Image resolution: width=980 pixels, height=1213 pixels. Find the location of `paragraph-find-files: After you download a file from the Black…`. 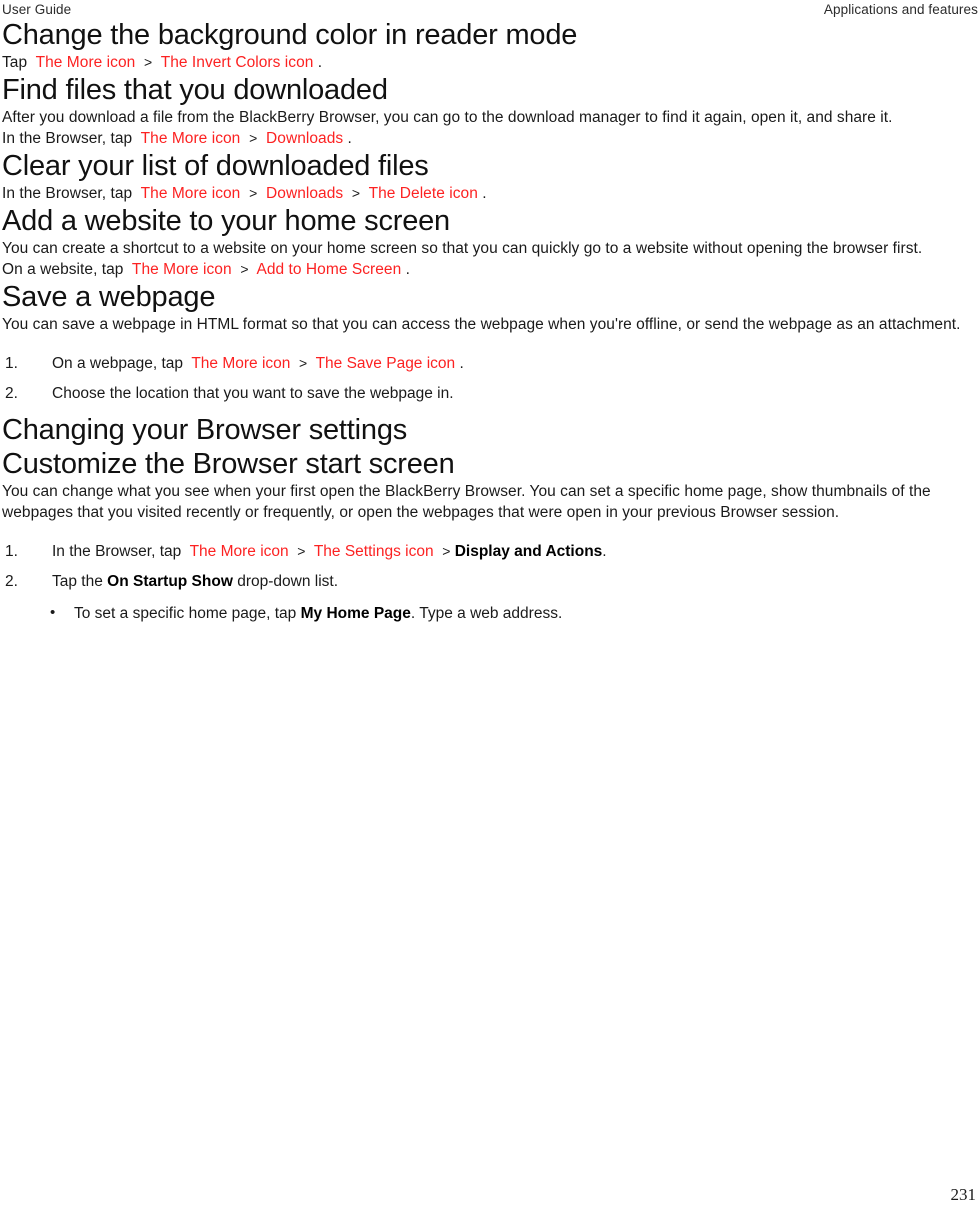

paragraph-find-files: After you download a file from the Black… is located at coordinates (447, 117).